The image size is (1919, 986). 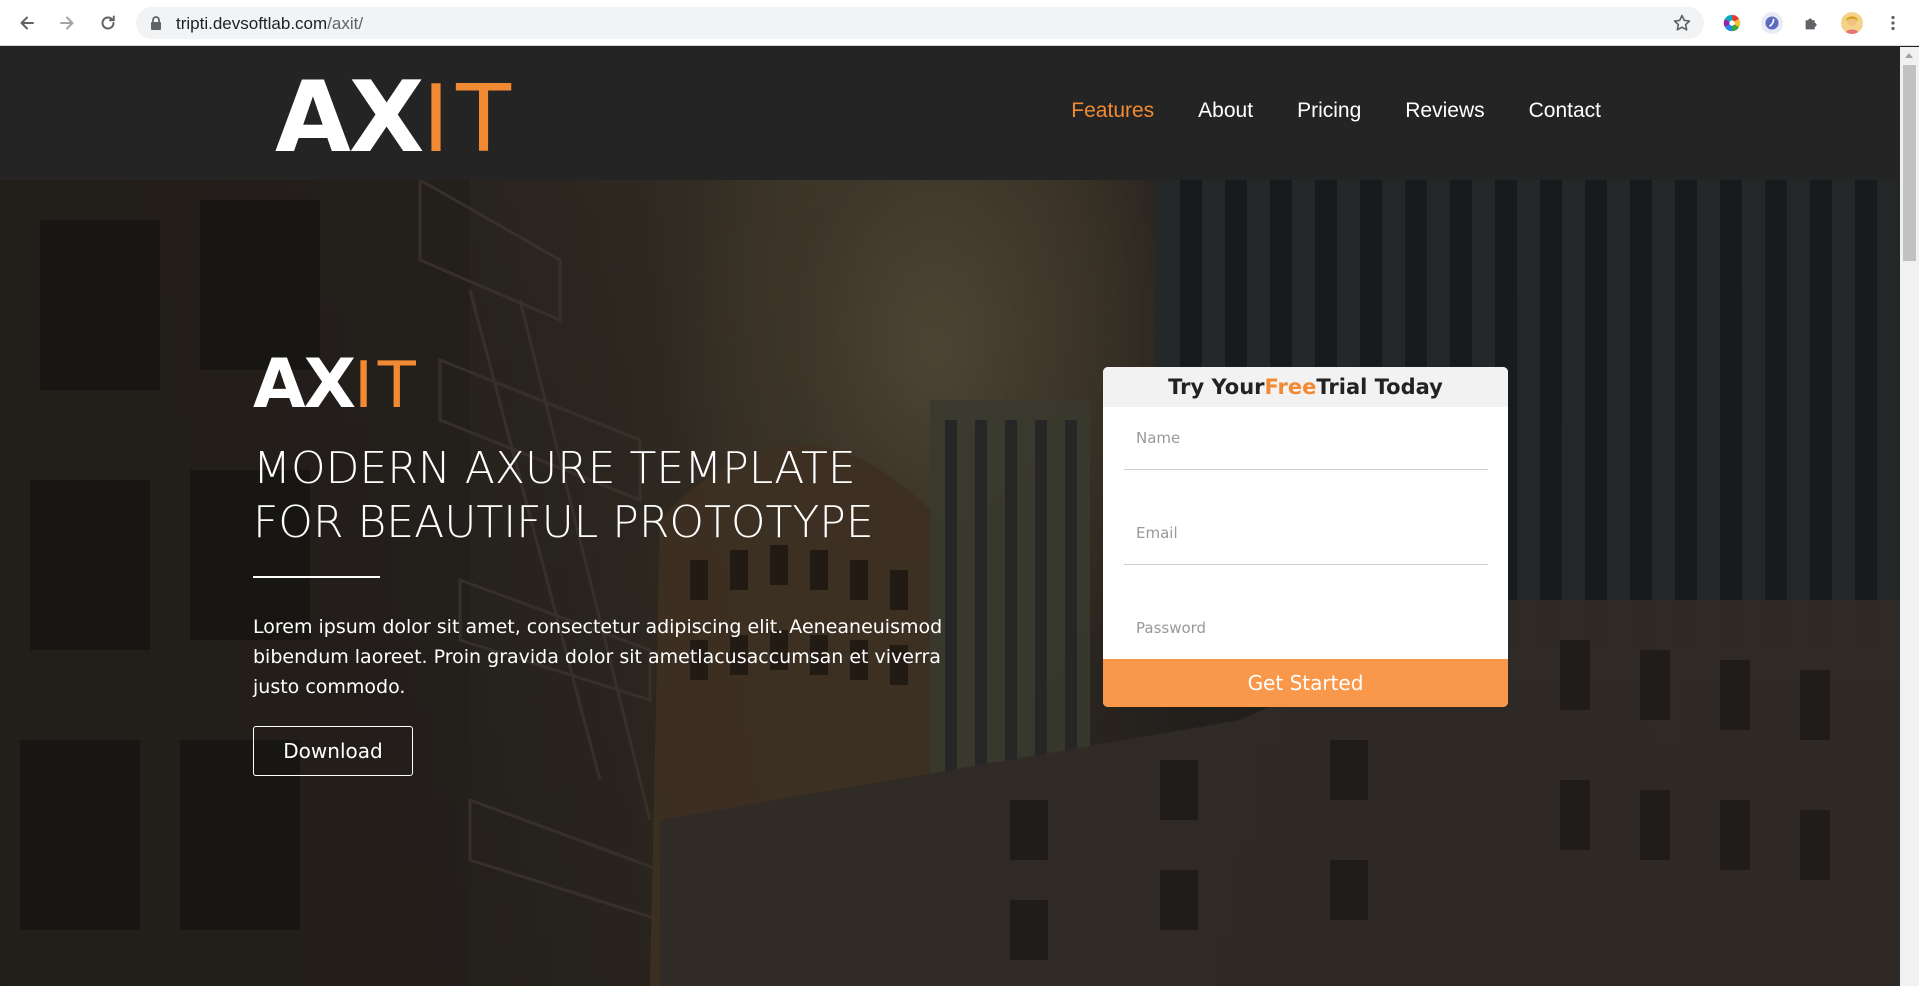 I want to click on url-text: tripti.devsoftlab.com/axit/, so click(x=269, y=24).